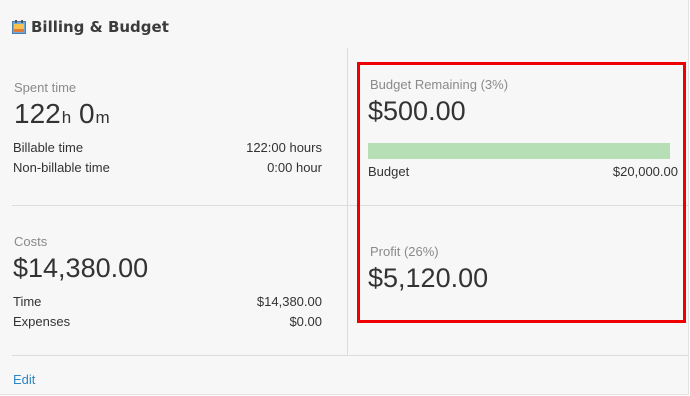 Image resolution: width=690 pixels, height=396 pixels. Describe the element at coordinates (31, 241) in the screenshot. I see `costs-label: Costs` at that location.